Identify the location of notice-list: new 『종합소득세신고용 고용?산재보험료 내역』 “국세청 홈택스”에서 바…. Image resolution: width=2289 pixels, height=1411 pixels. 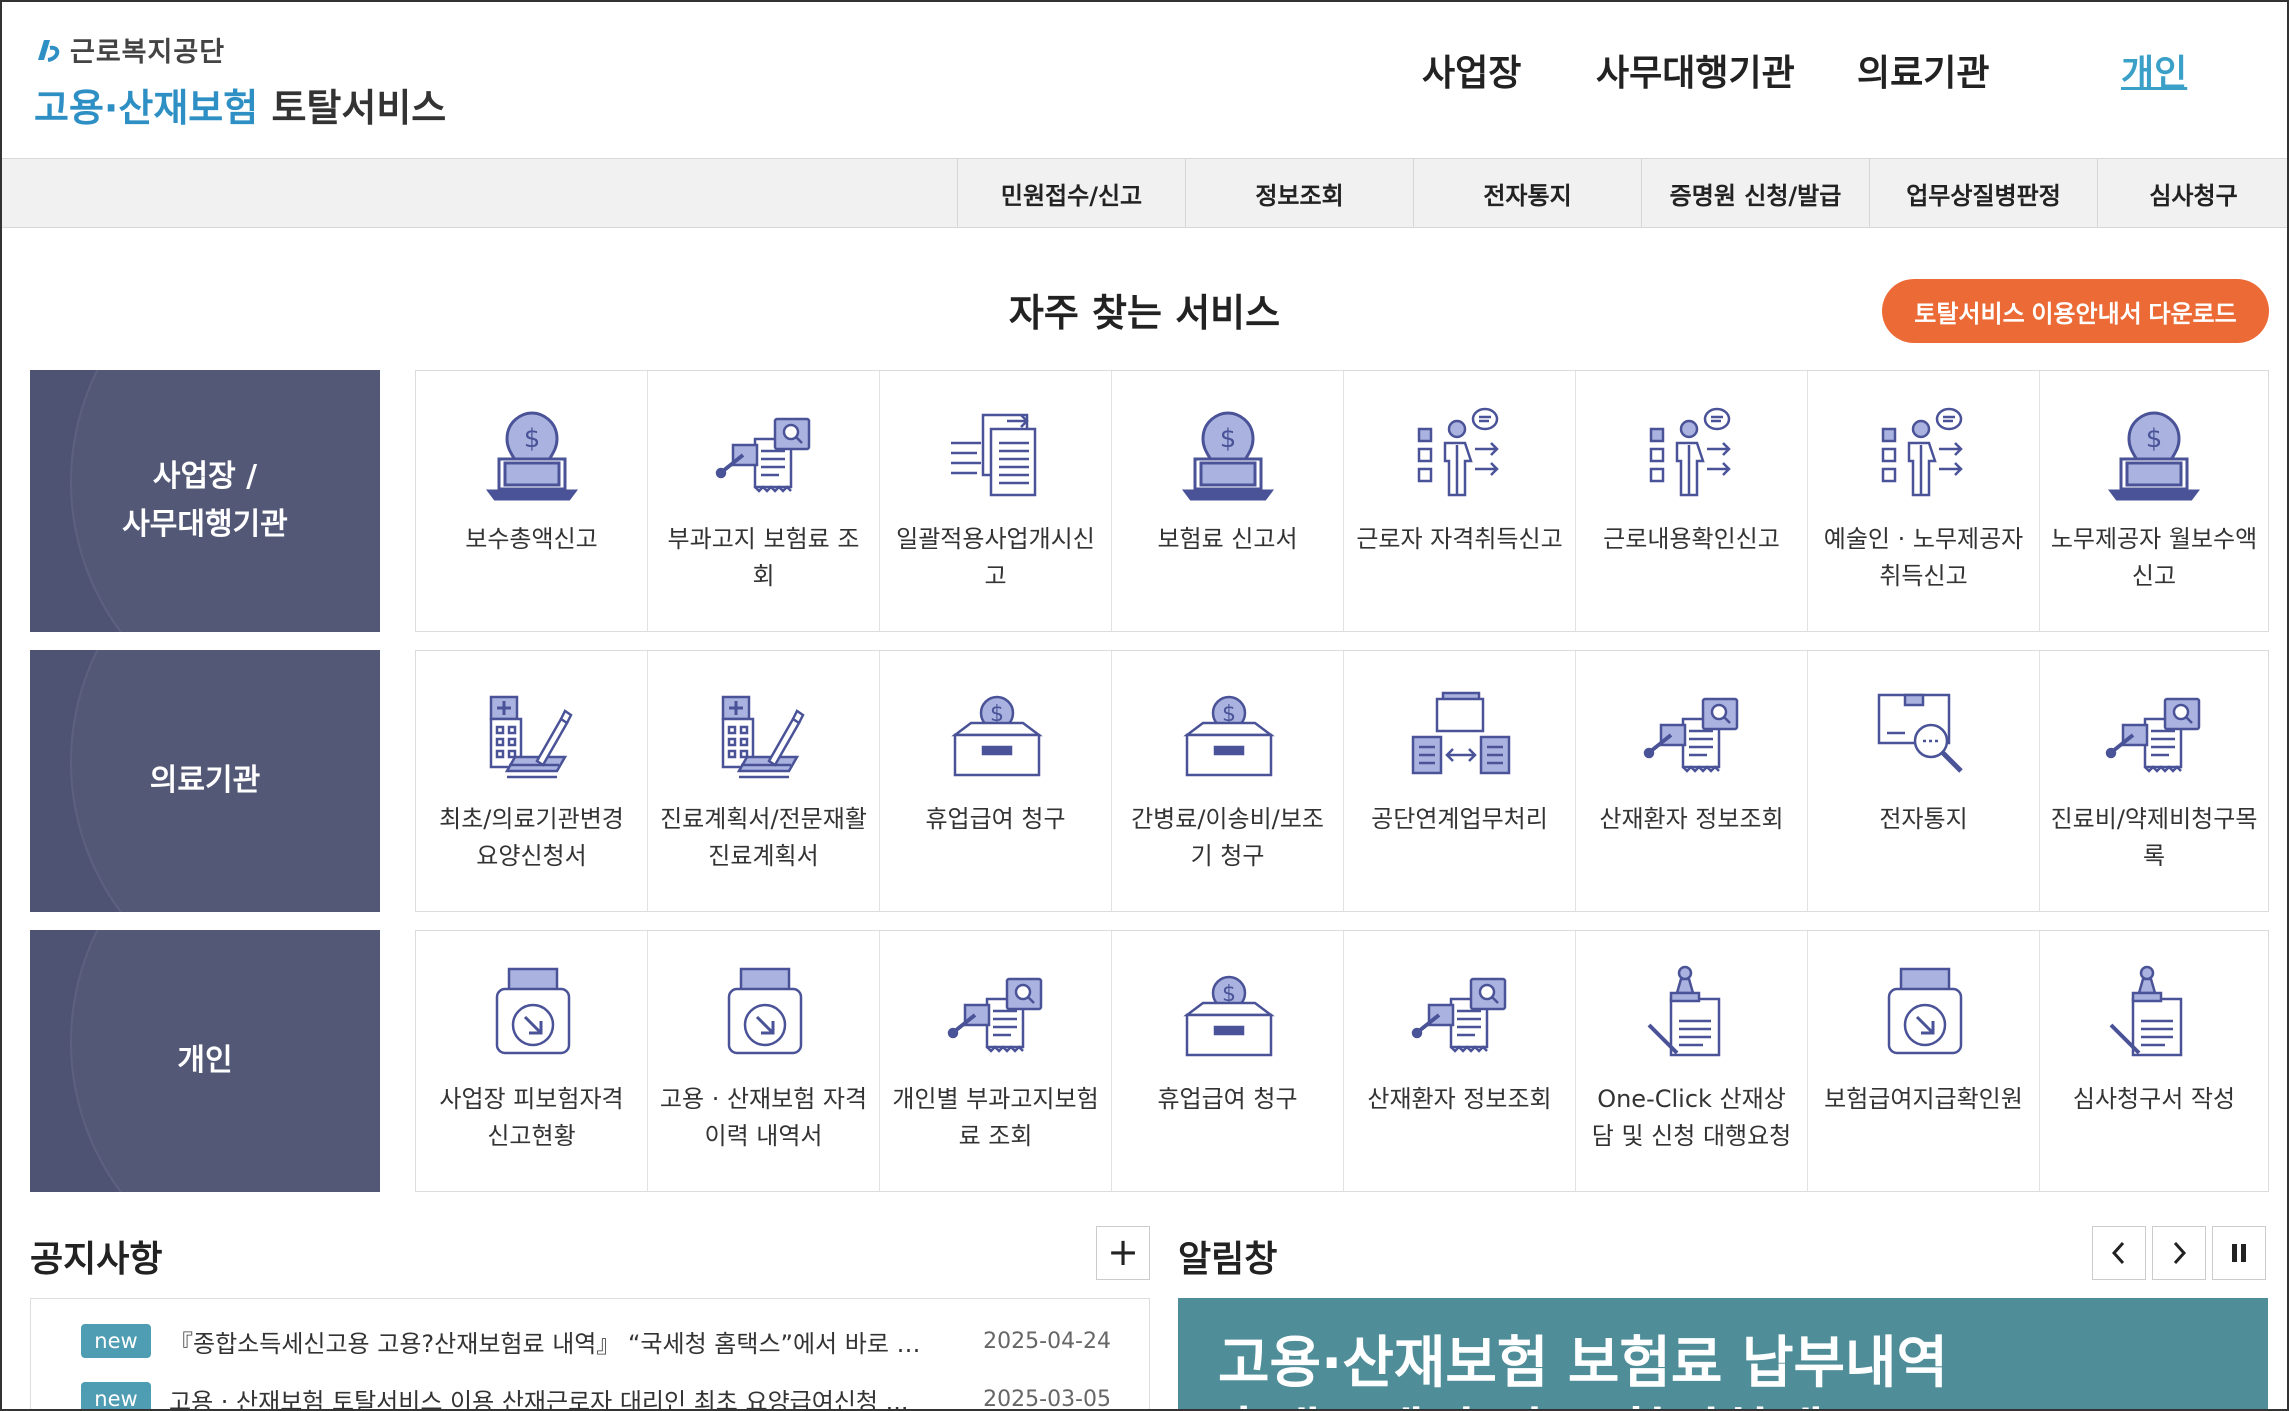
(590, 1354).